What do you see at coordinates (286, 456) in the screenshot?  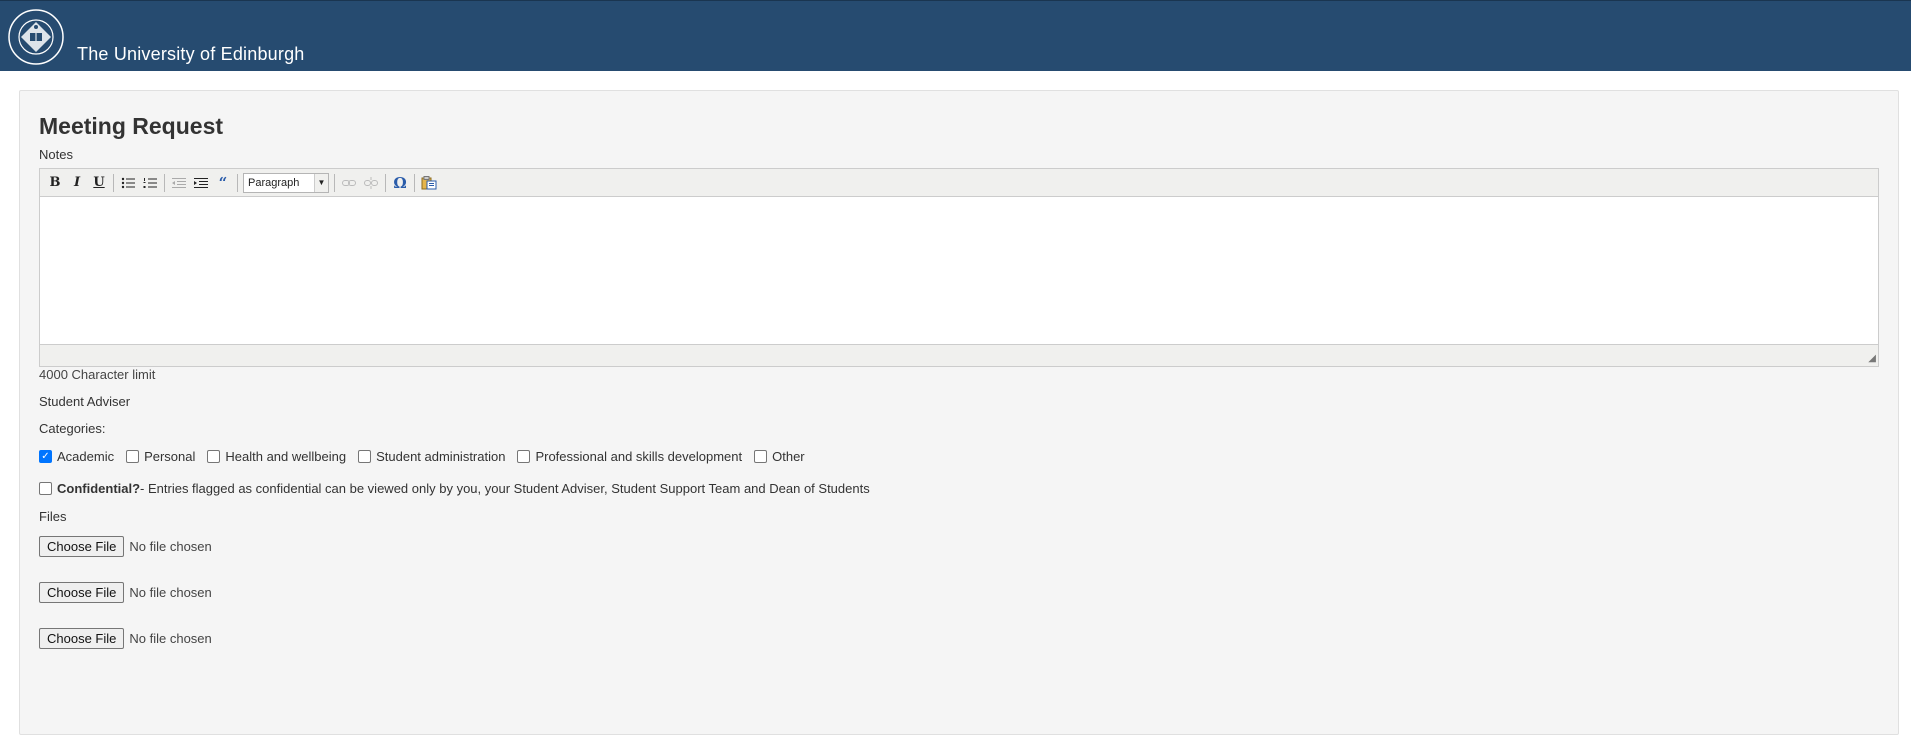 I see `category-label: Health and wellbeing` at bounding box center [286, 456].